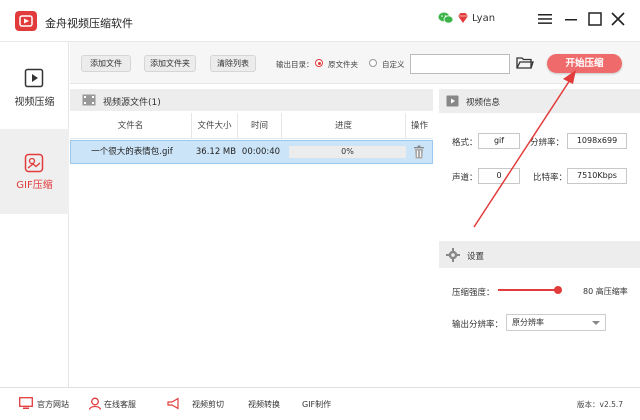 This screenshot has width=640, height=420. Describe the element at coordinates (596, 323) in the screenshot. I see `chevron-down-icon` at that location.